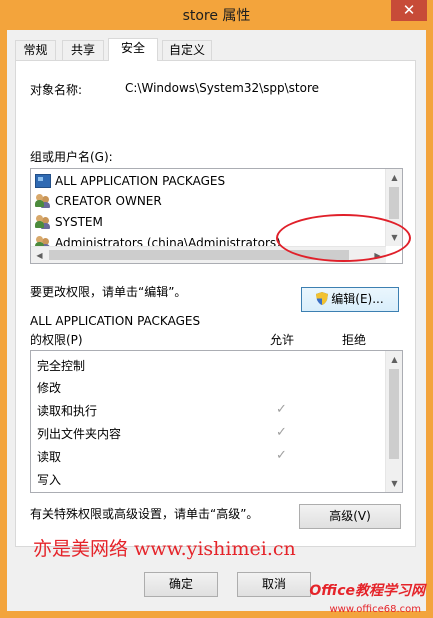  I want to click on permissions-vertical-scrollbar: ▲ ▼, so click(393, 421).